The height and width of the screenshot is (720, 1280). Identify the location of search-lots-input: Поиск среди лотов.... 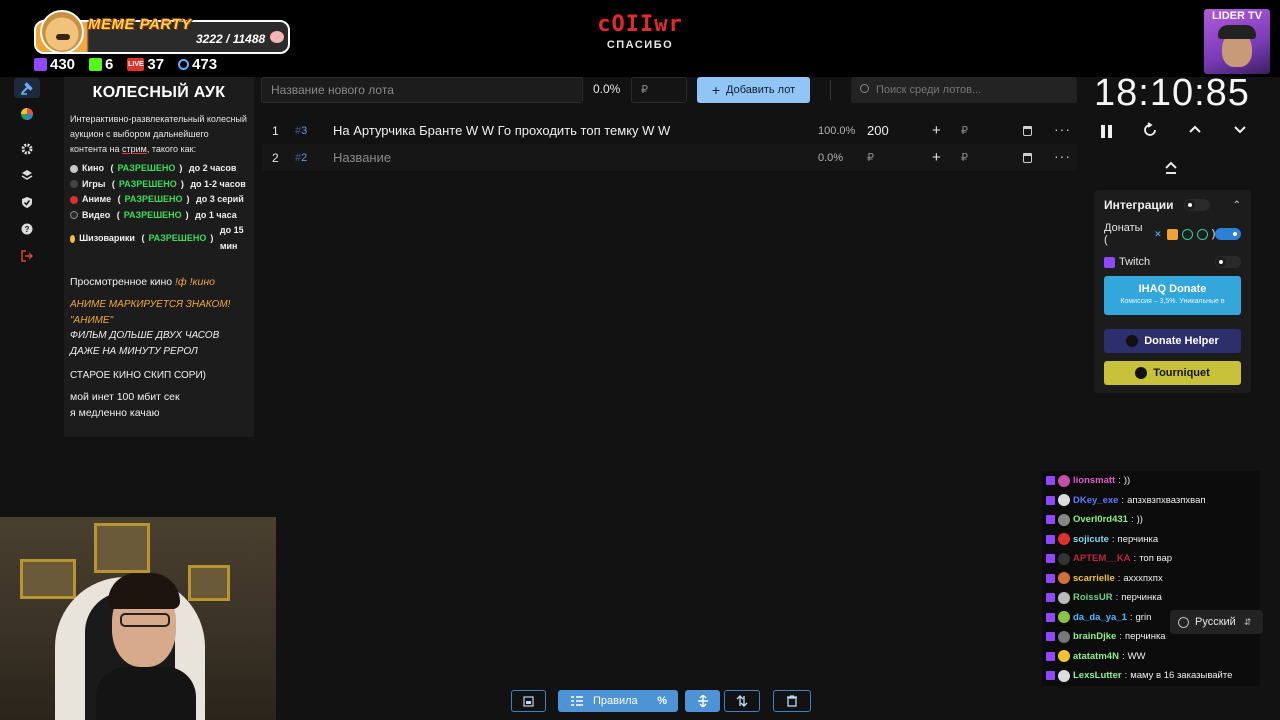
(964, 90).